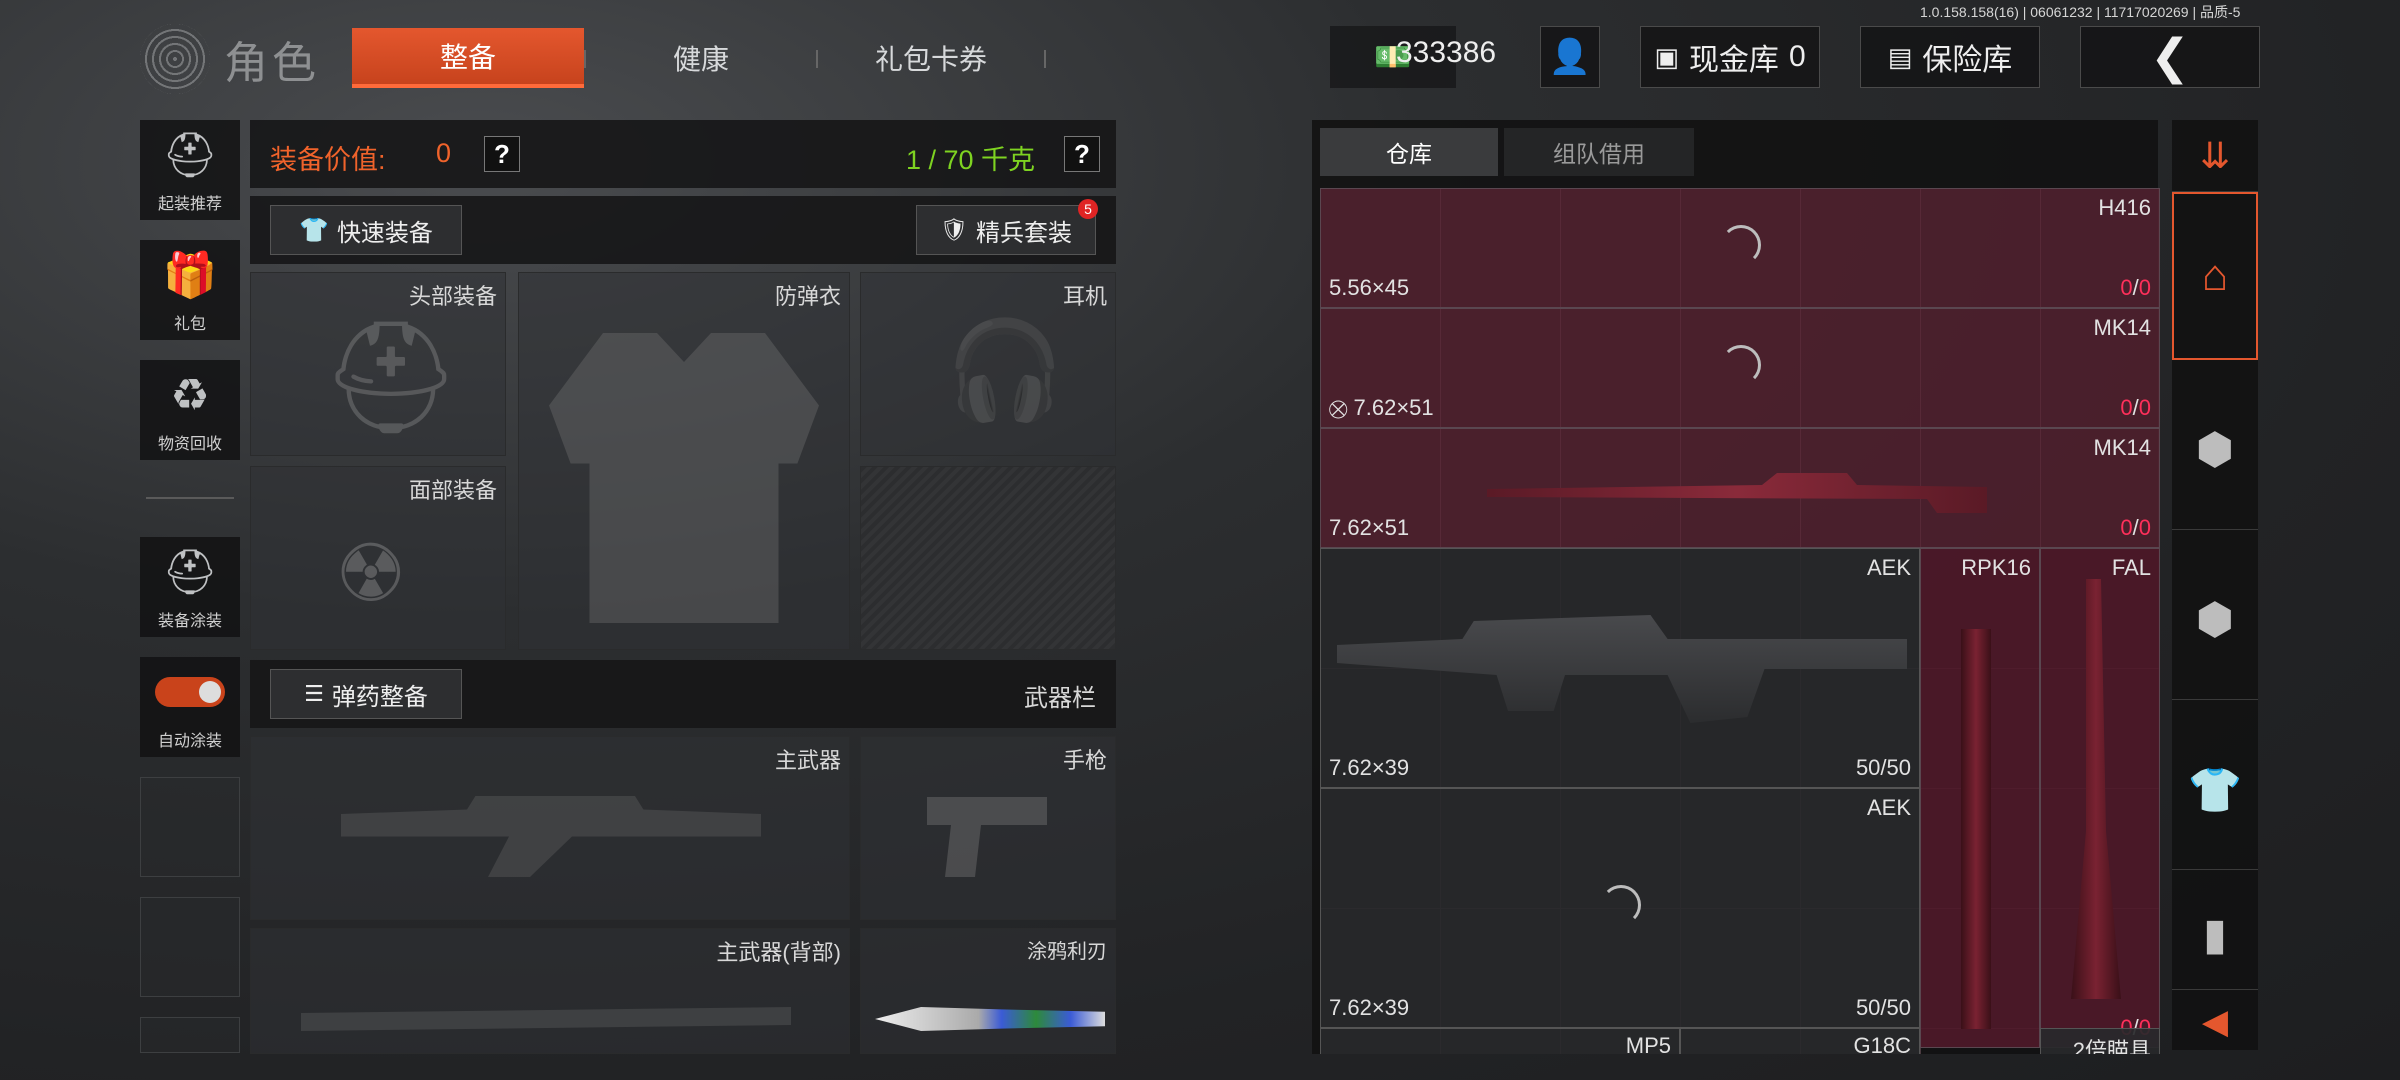 This screenshot has height=1080, width=2400. What do you see at coordinates (1045, 59) in the screenshot?
I see `tab-divider` at bounding box center [1045, 59].